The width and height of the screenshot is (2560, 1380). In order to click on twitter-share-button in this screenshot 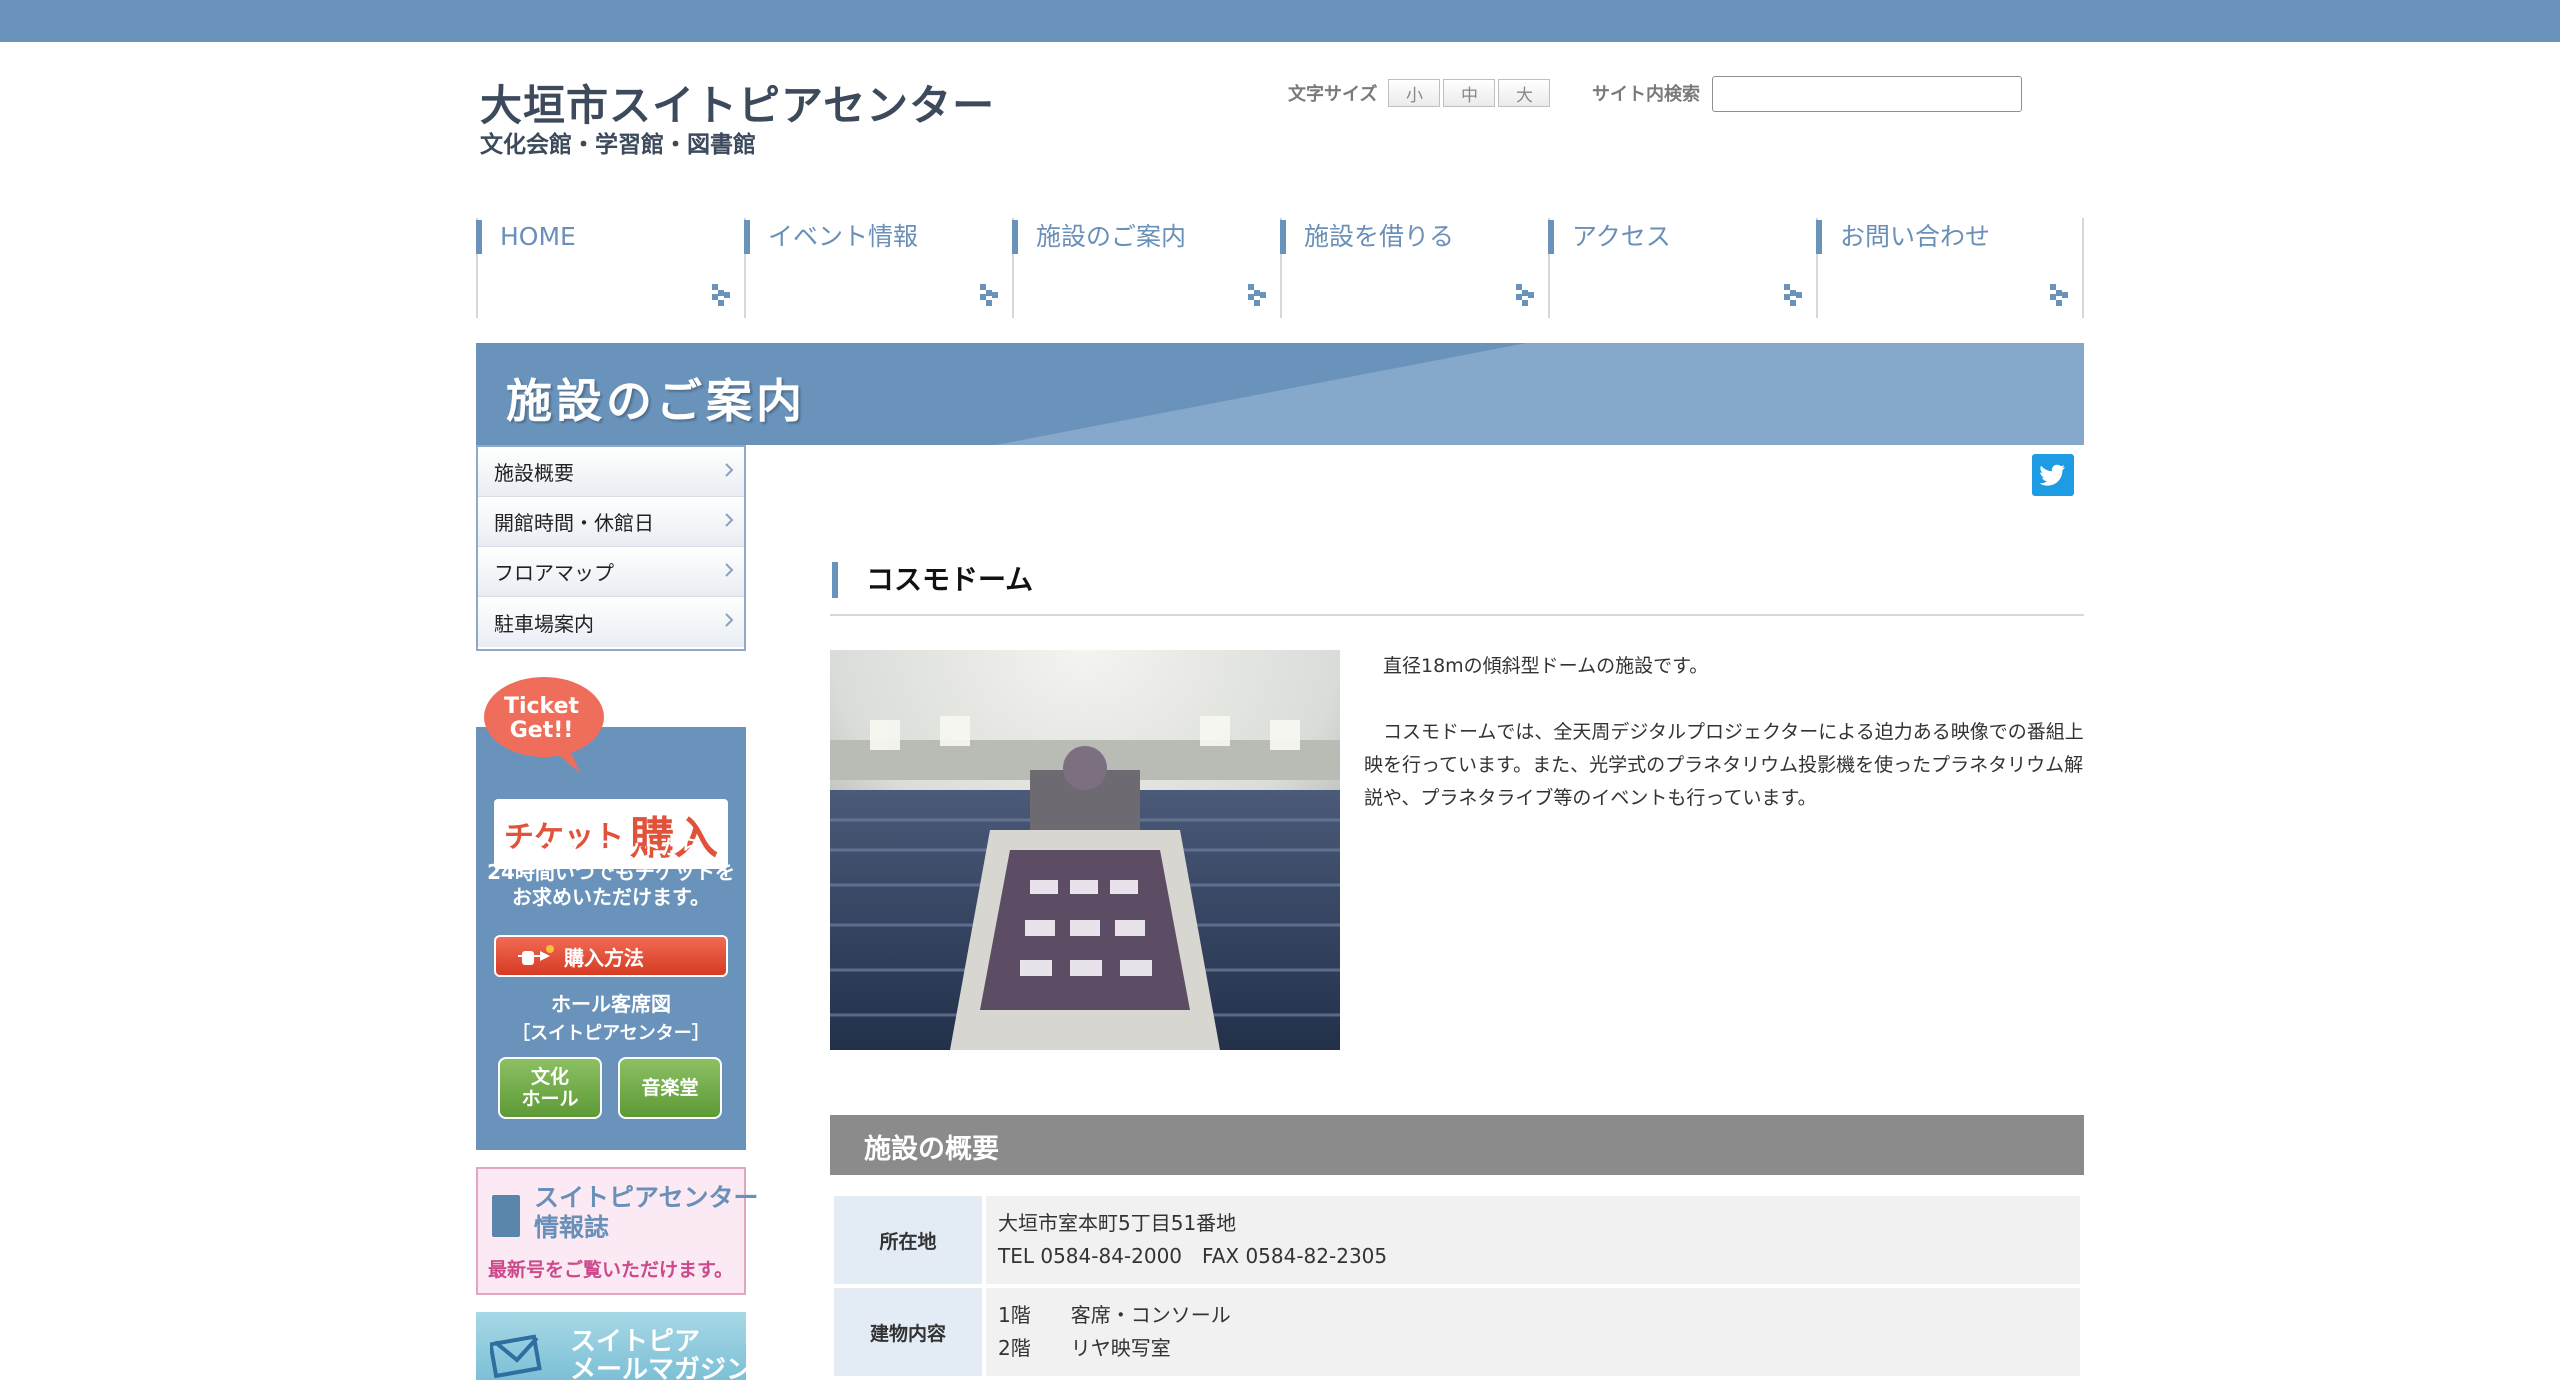, I will do `click(2053, 475)`.